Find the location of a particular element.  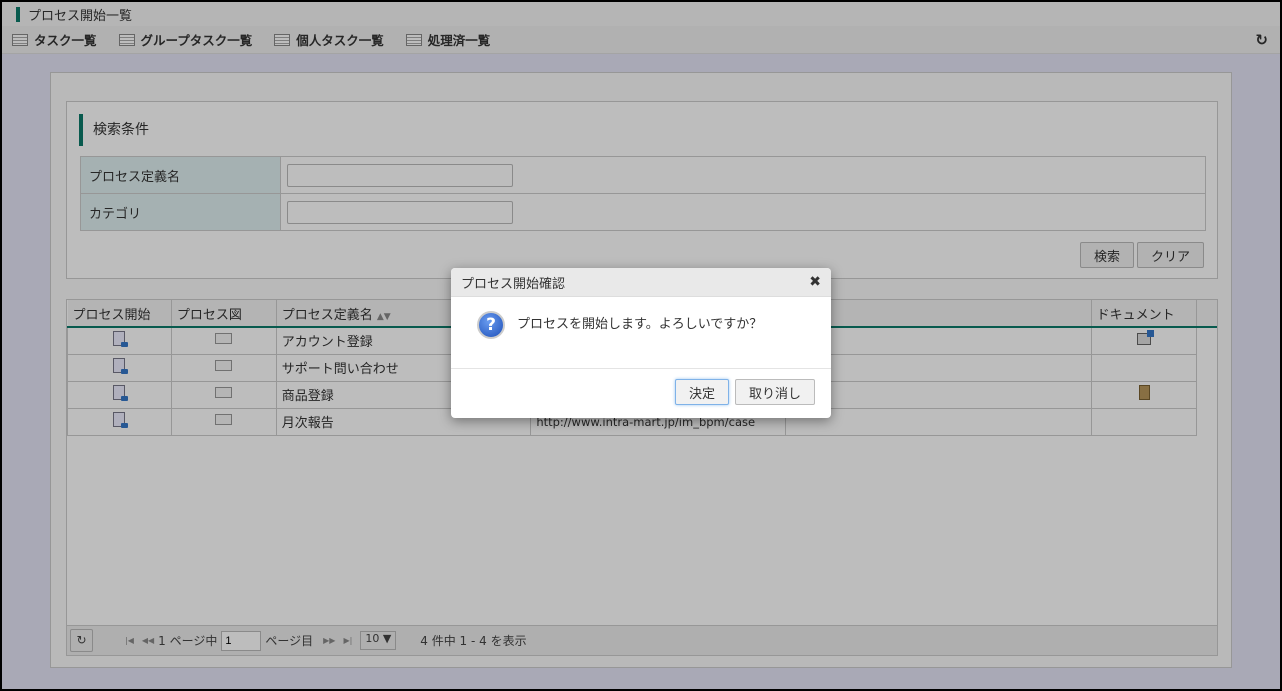

col-header is located at coordinates (938, 314).